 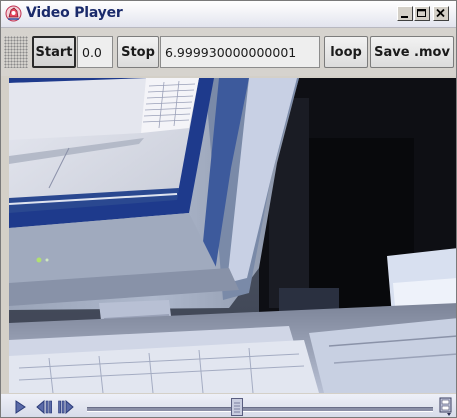 What do you see at coordinates (44, 407) in the screenshot?
I see `step-back-icon` at bounding box center [44, 407].